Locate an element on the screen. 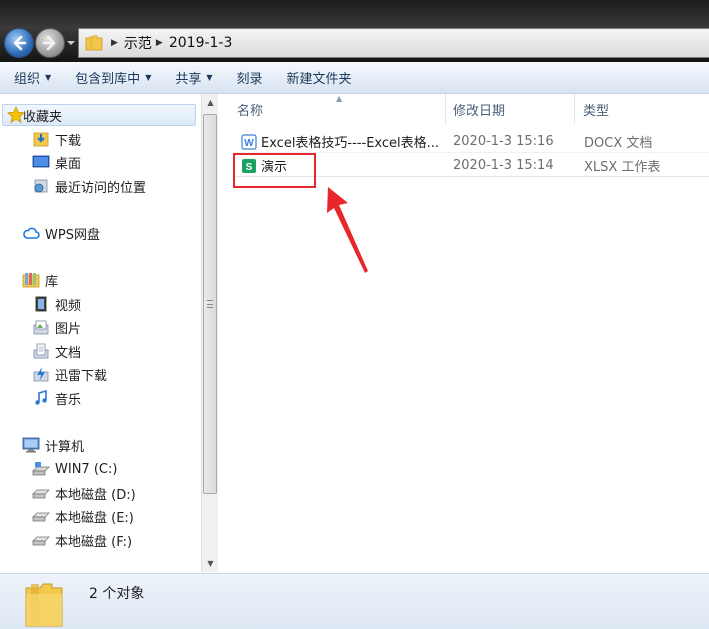  share-label: 共享 is located at coordinates (188, 79).